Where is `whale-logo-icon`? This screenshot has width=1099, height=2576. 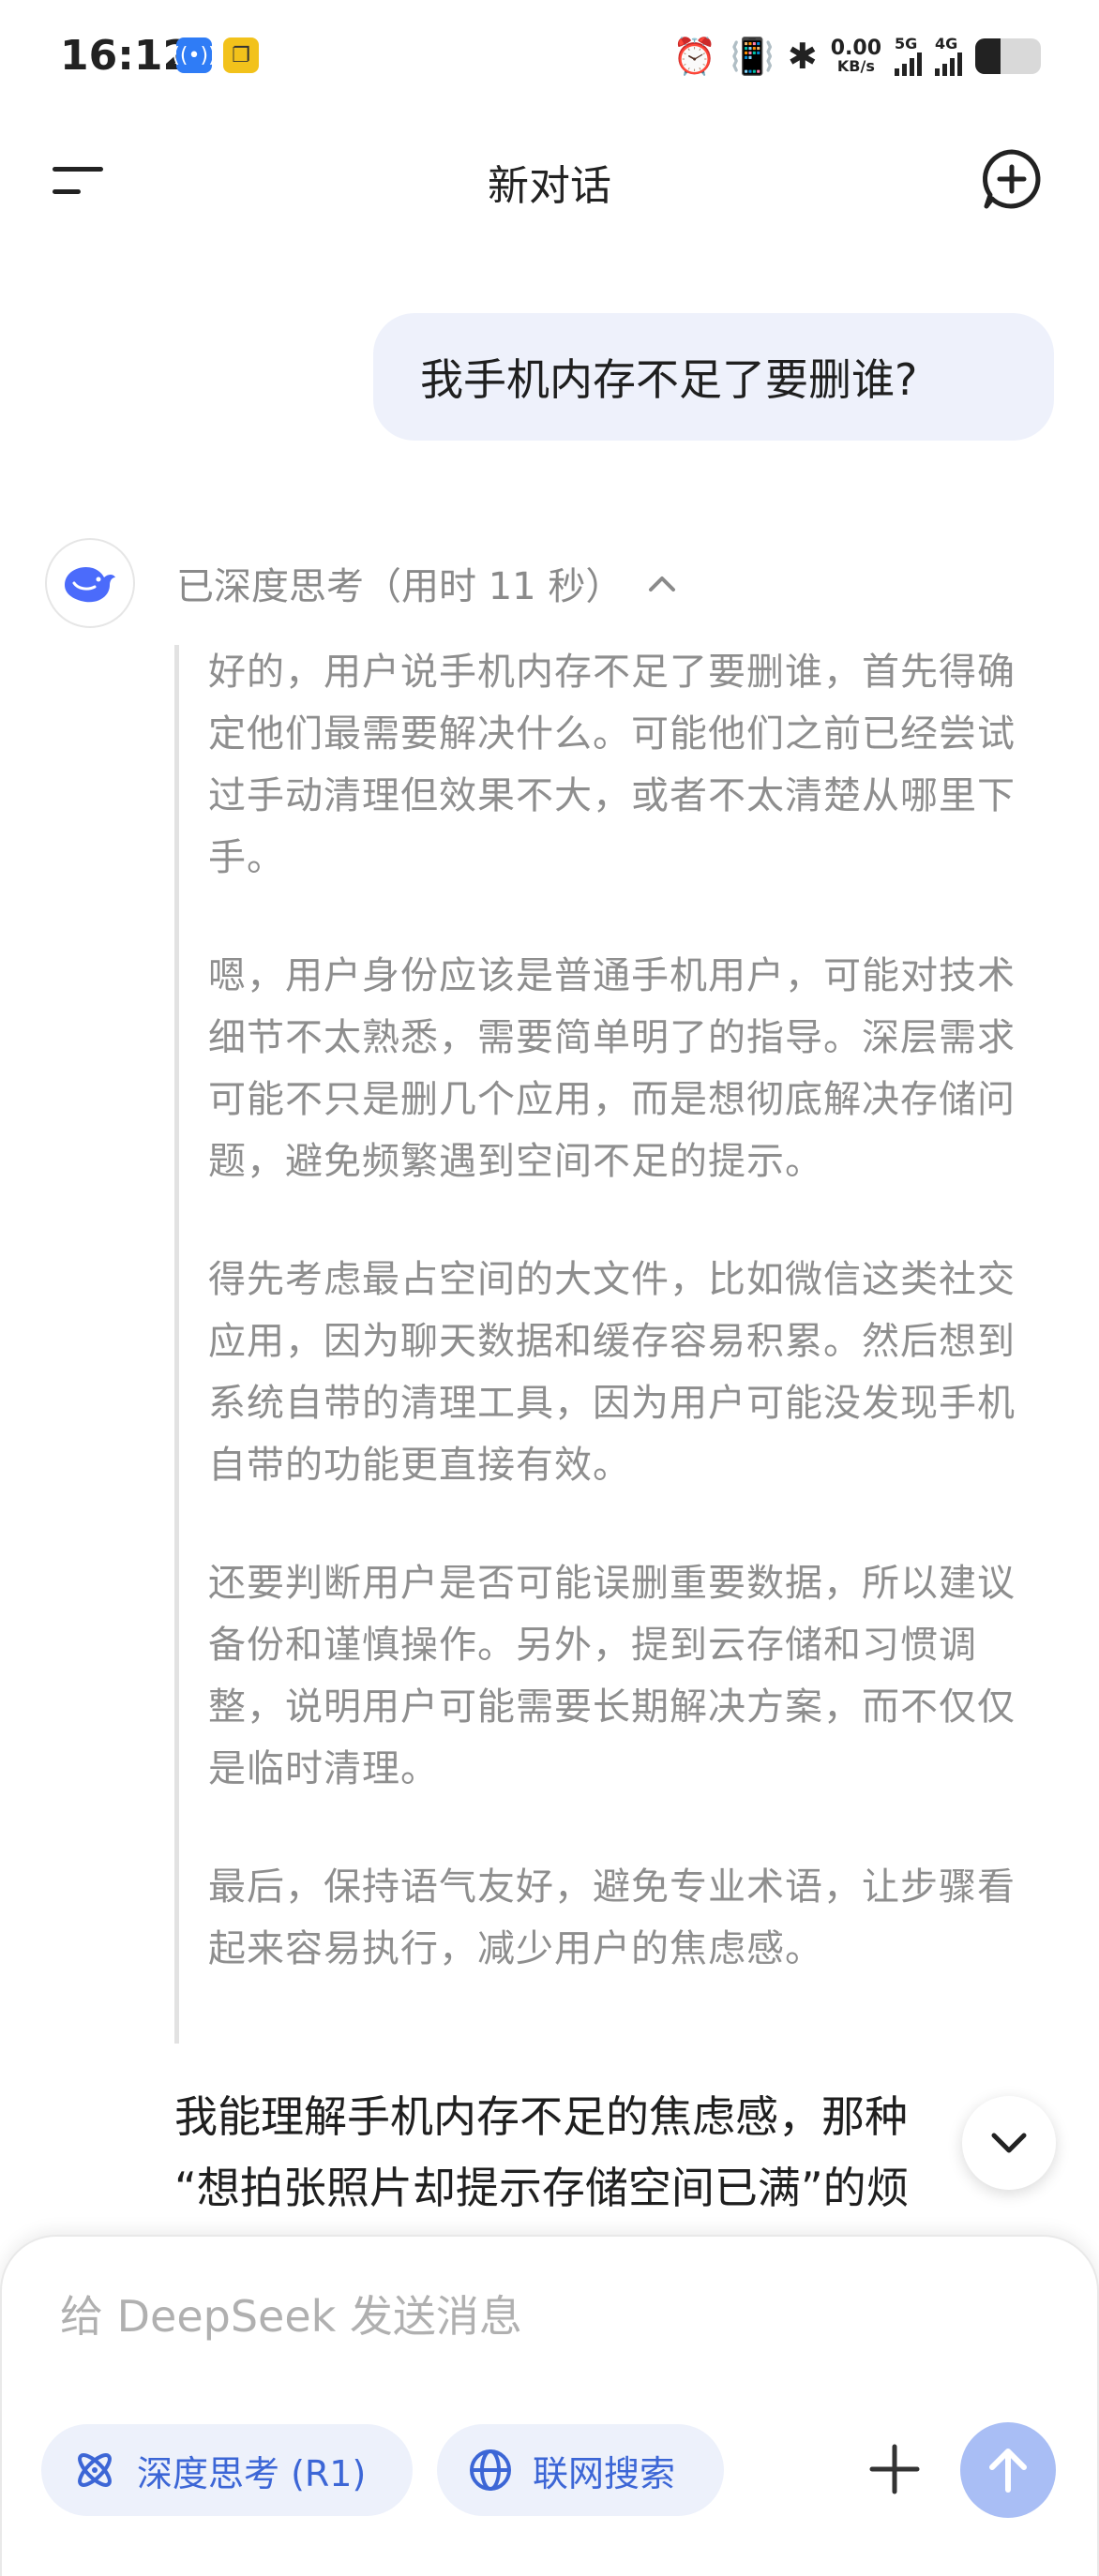
whale-logo-icon is located at coordinates (90, 584).